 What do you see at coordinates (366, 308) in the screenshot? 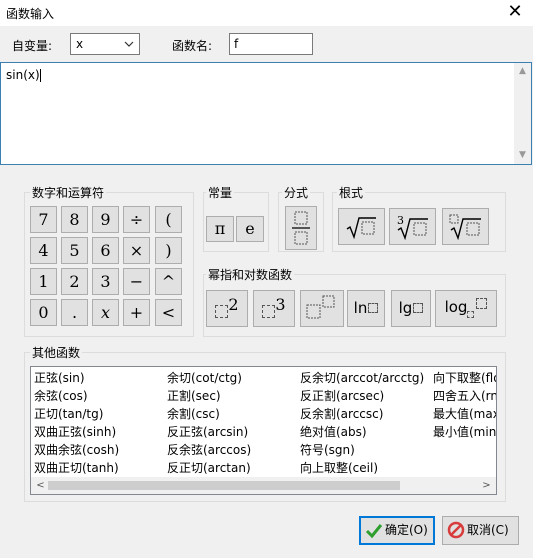
I see `ln-button: ln` at bounding box center [366, 308].